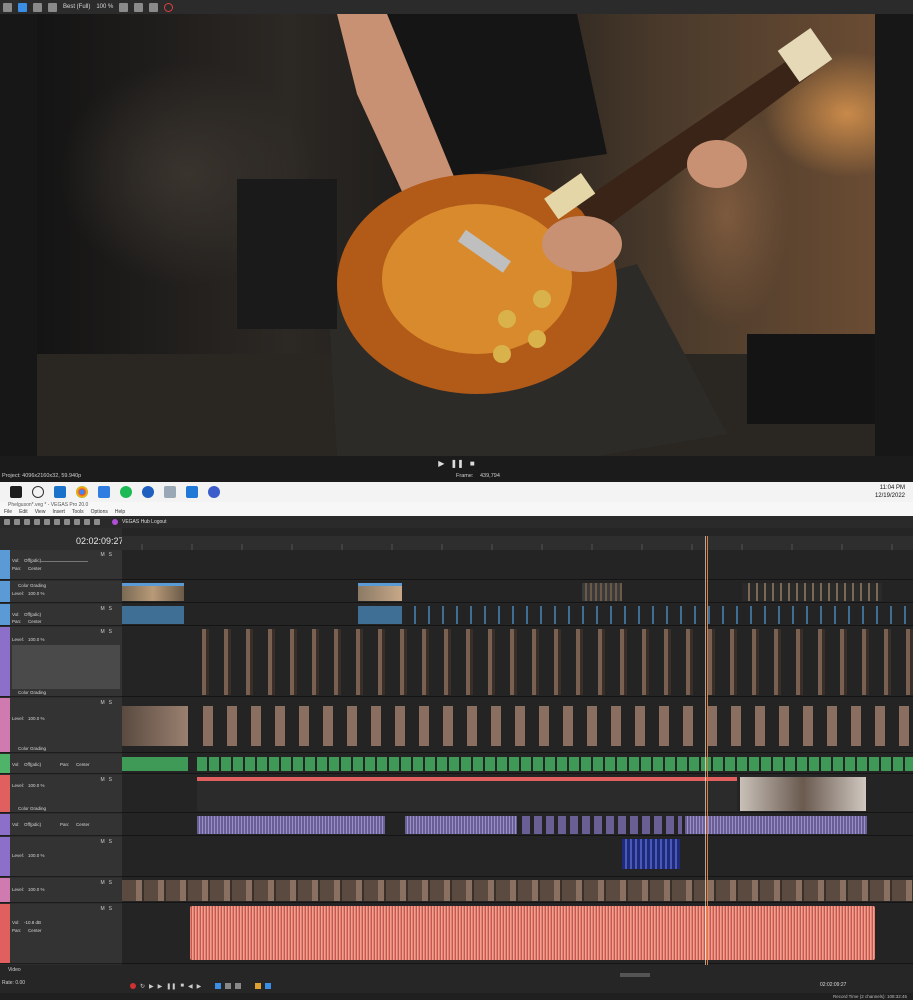 The height and width of the screenshot is (1000, 913). Describe the element at coordinates (61, 565) in the screenshot. I see `track-header-1: MS Vol: Off(pdic) Pan: Center` at that location.